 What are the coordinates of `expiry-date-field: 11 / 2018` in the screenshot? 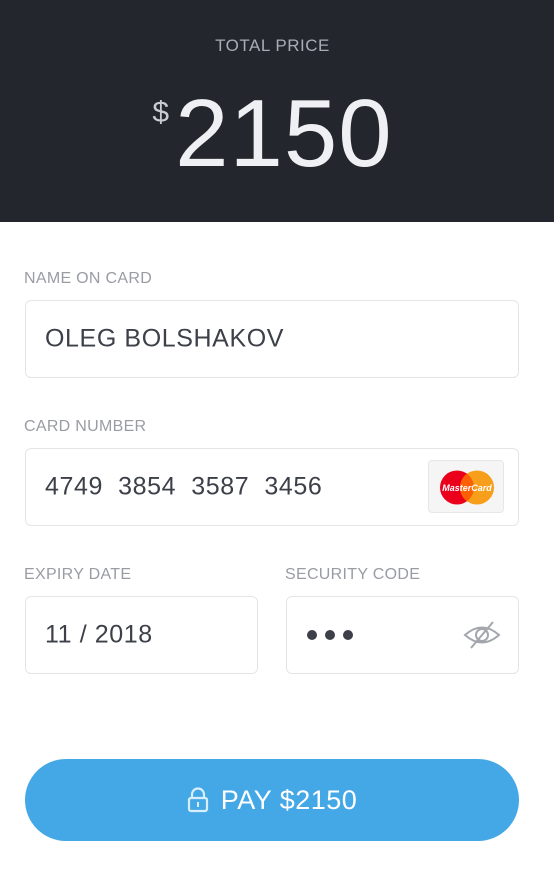 It's located at (141, 635).